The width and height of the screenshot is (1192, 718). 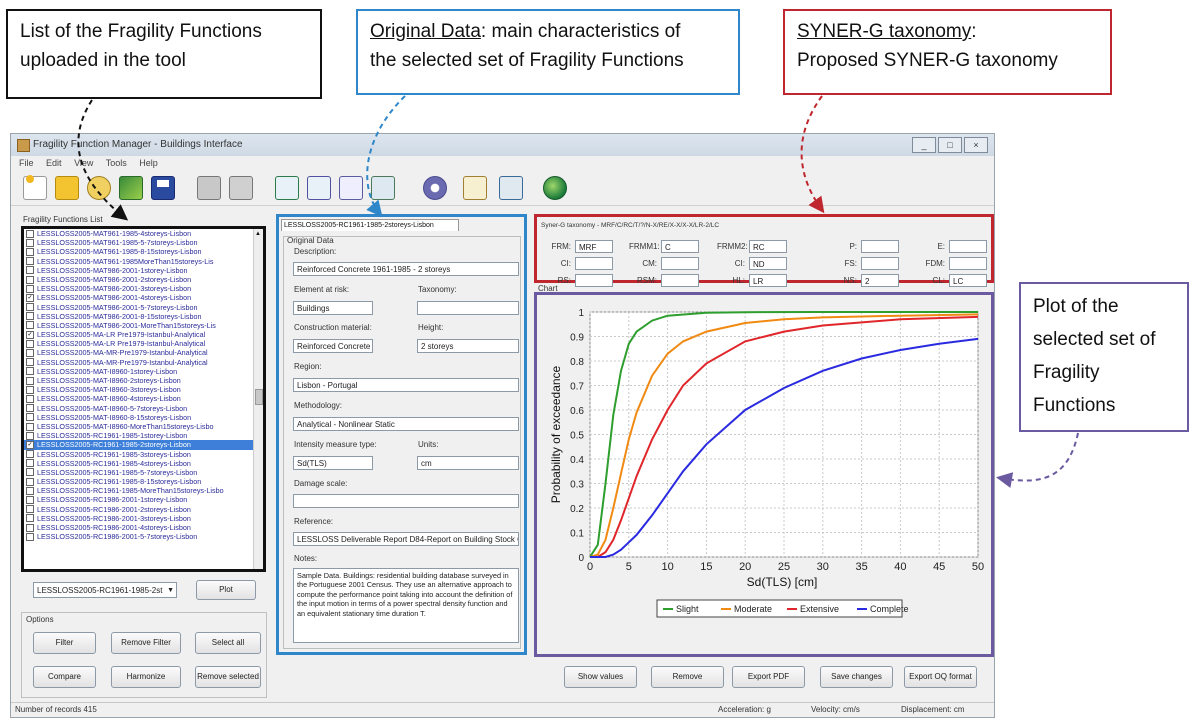 What do you see at coordinates (594, 246) in the screenshot?
I see `taxonomy-field-input: MRF` at bounding box center [594, 246].